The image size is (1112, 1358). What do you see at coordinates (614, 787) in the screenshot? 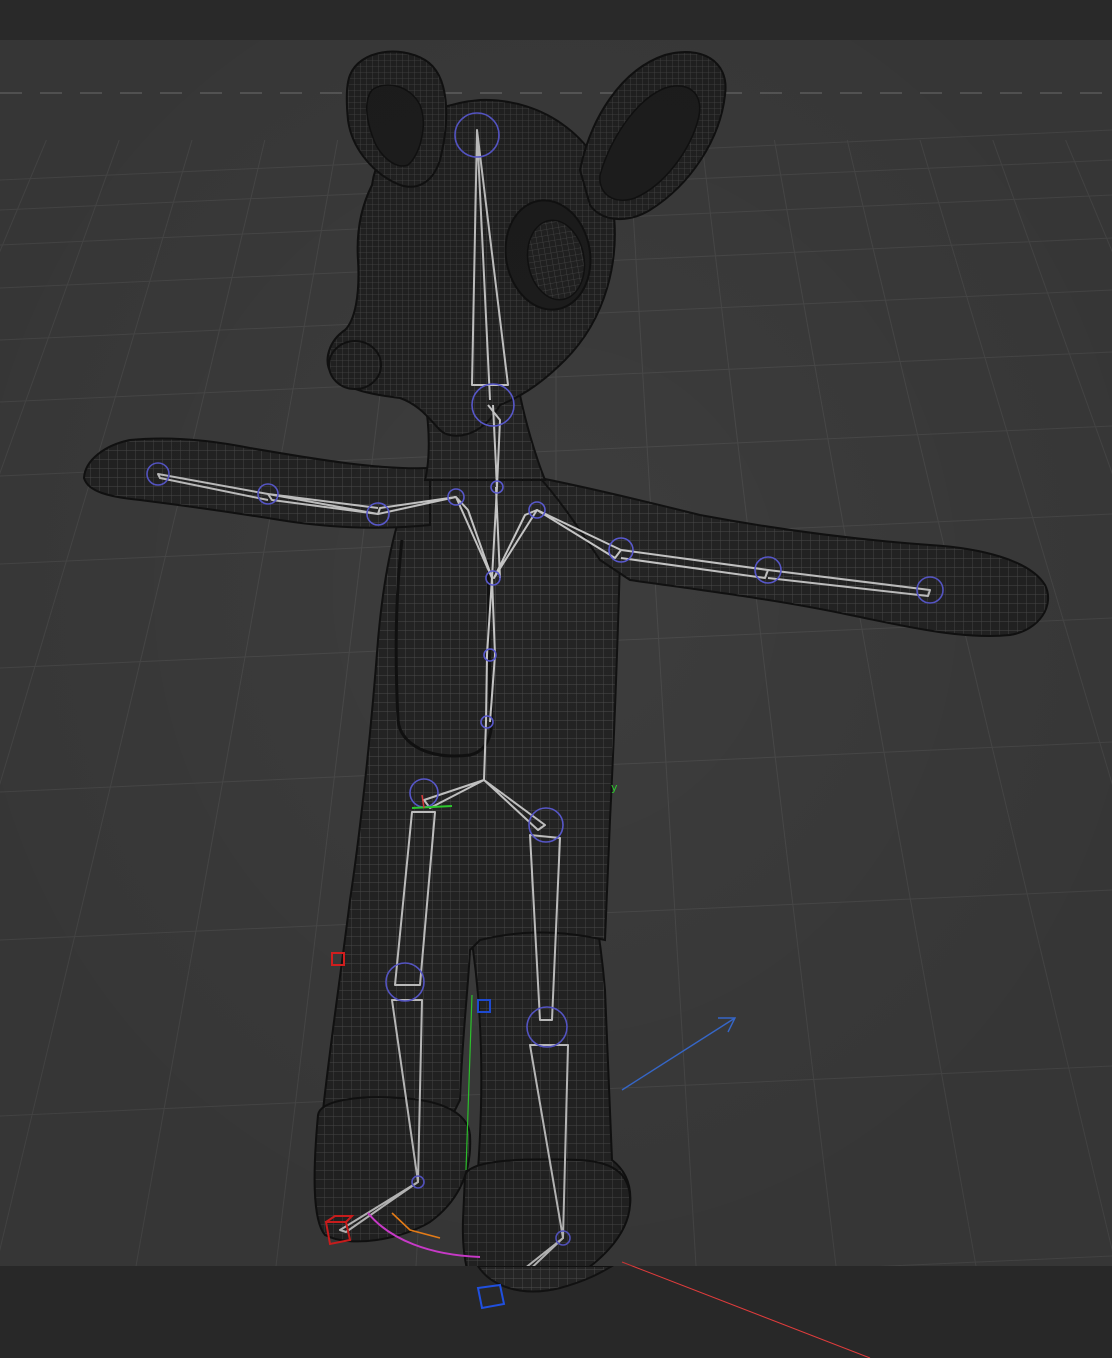
I see `axis-label-y: y` at bounding box center [614, 787].